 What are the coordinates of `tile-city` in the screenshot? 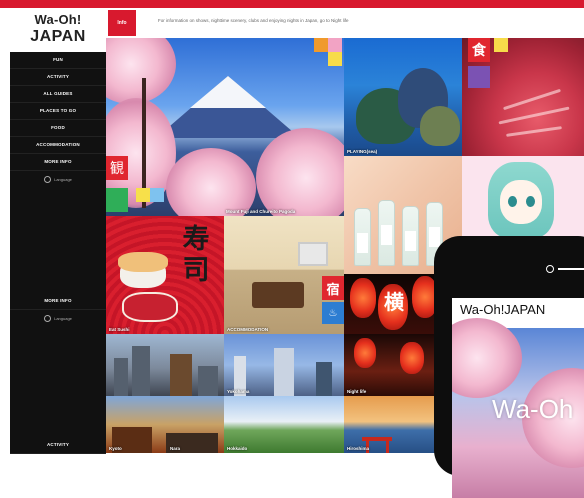 It's located at (165, 365).